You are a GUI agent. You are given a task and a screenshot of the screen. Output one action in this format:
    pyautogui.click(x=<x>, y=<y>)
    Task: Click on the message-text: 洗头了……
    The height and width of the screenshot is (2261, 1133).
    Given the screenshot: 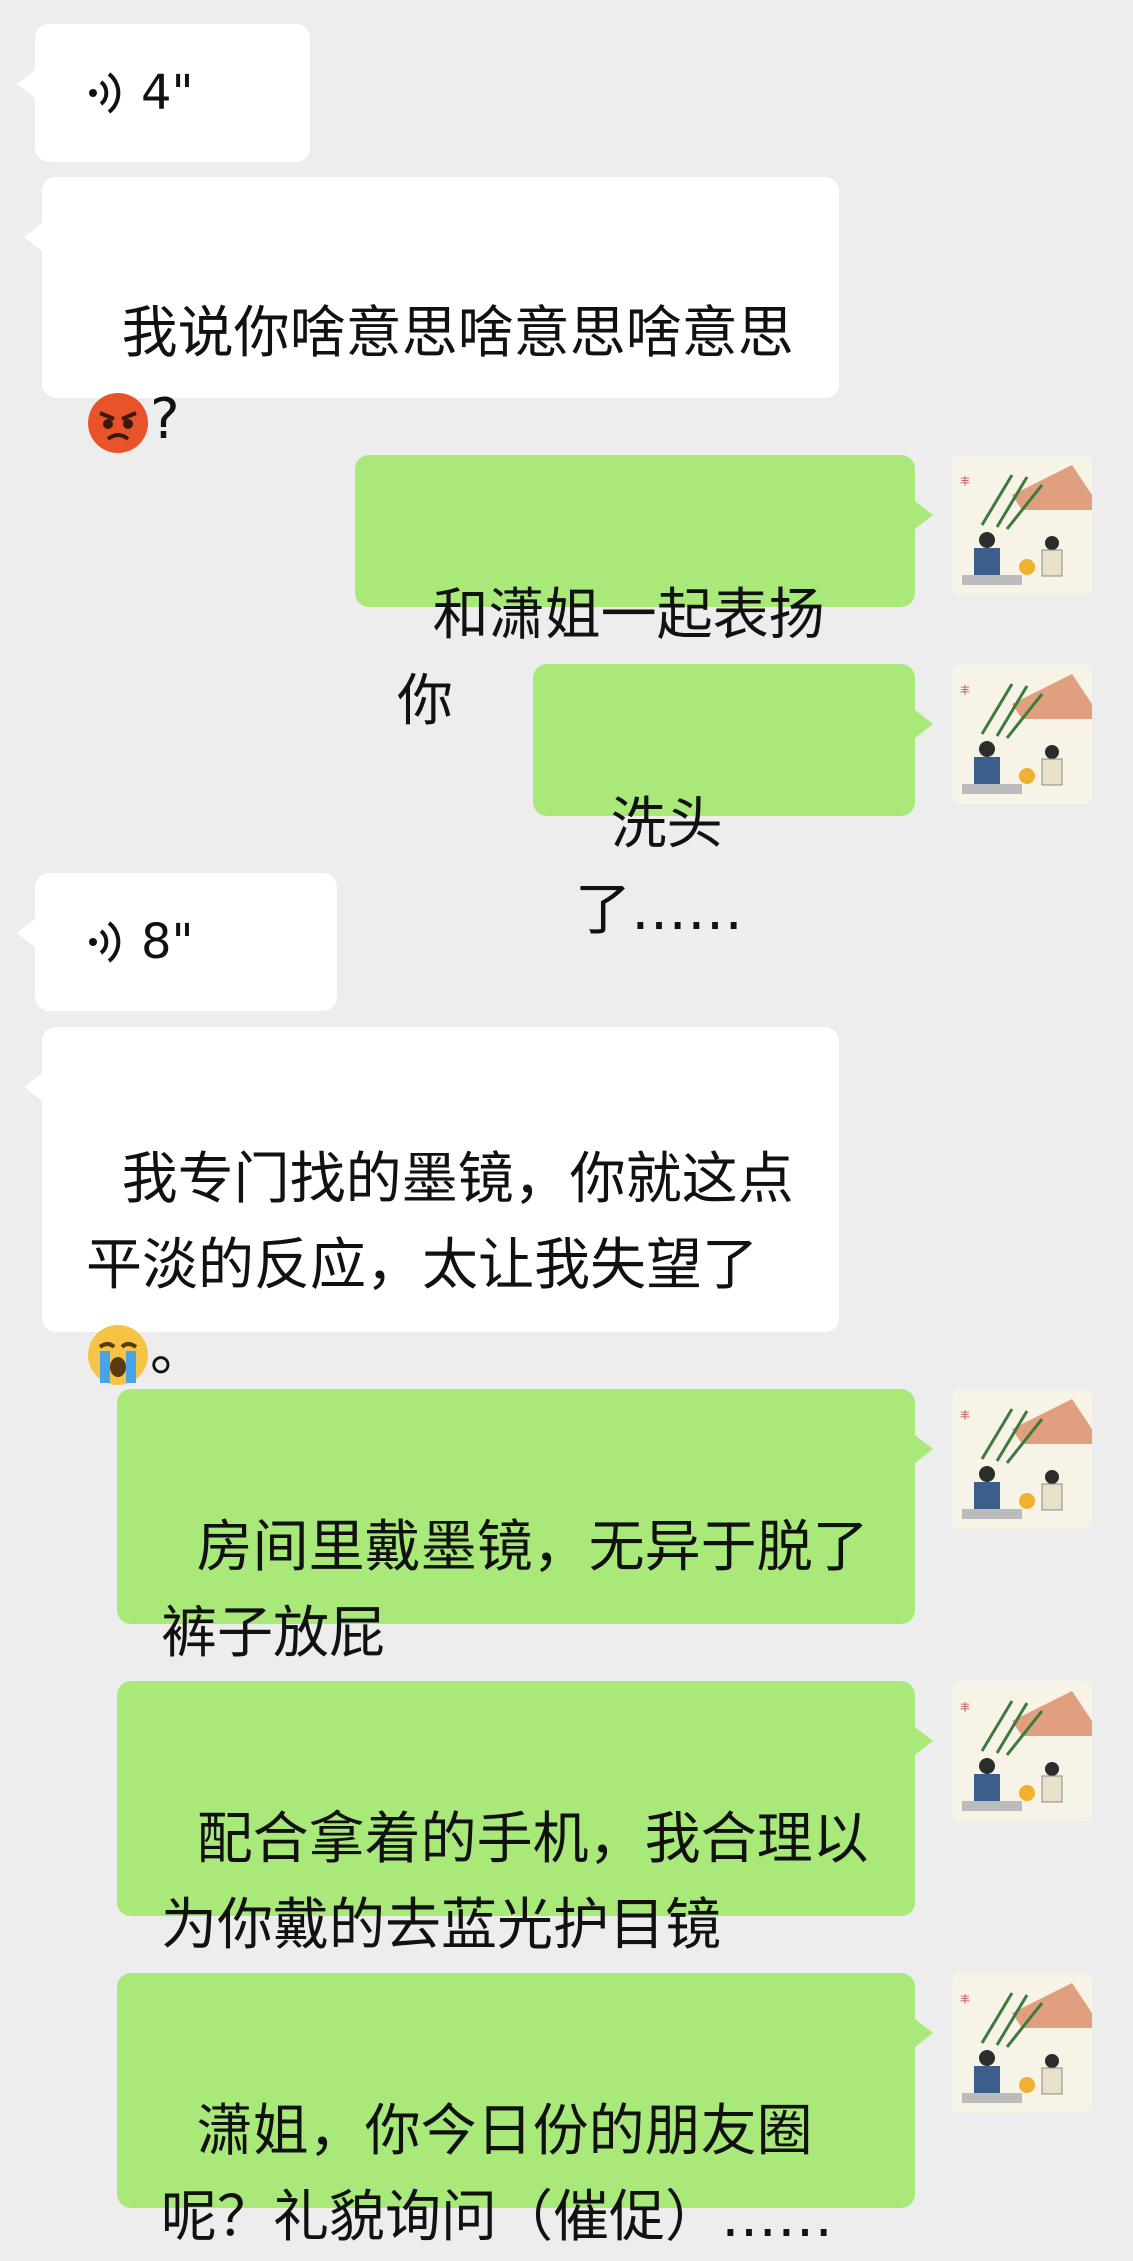 What is the action you would take?
    pyautogui.click(x=659, y=867)
    